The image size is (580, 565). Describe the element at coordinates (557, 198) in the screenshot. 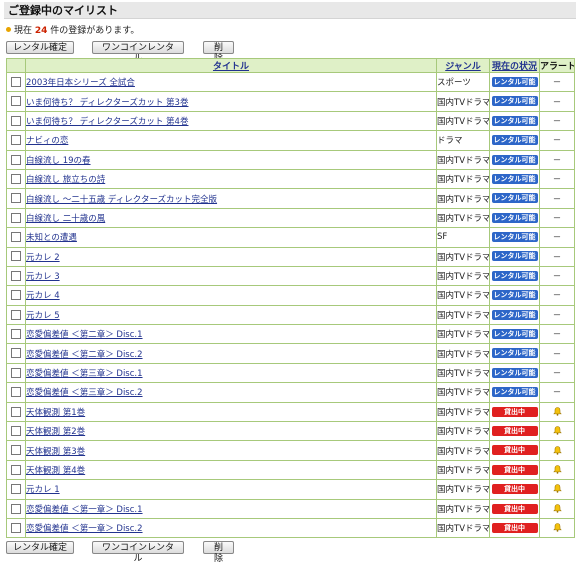

I see `alert-none: －` at that location.